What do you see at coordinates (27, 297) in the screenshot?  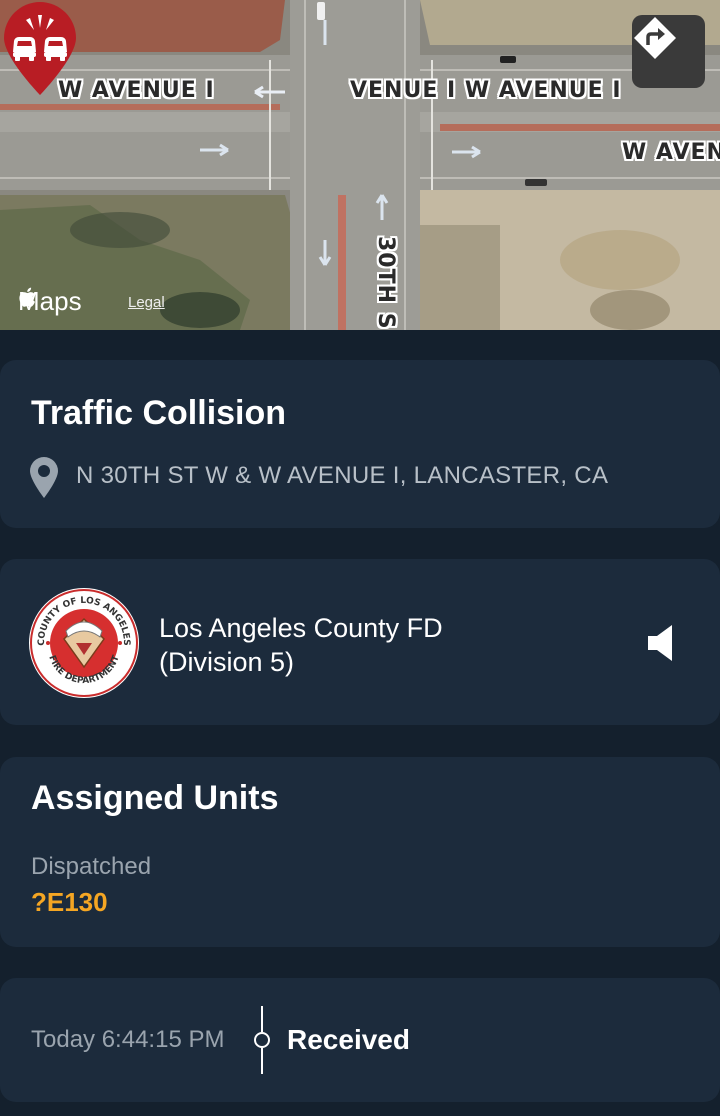 I see `apple-logo-icon` at bounding box center [27, 297].